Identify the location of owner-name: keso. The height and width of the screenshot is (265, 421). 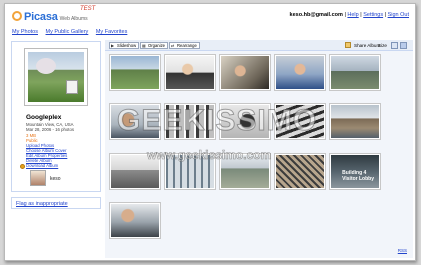
(55, 179).